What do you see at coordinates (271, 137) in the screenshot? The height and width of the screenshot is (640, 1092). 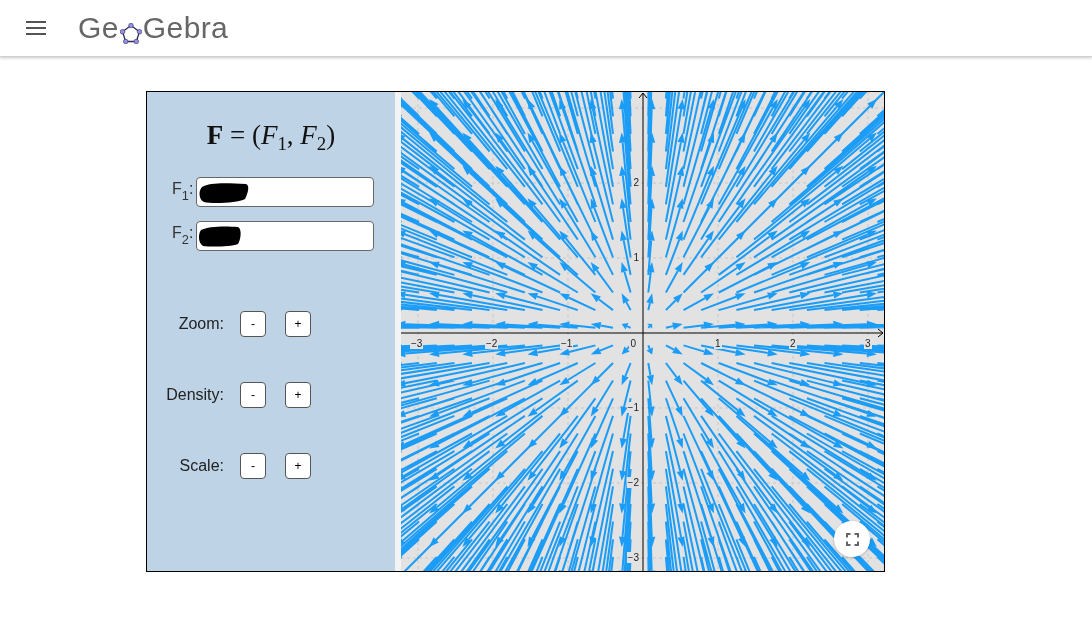 I see `formula-text: F = (F$_{1}$, F$_{2}$)` at bounding box center [271, 137].